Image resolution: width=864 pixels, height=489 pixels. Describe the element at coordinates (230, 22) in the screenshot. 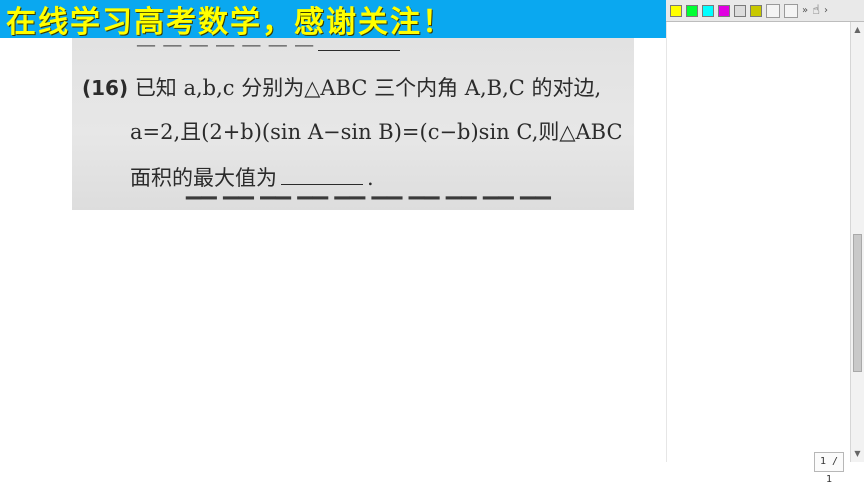

I see `banner-title: 在线学习高考数学，感谢关注！` at that location.